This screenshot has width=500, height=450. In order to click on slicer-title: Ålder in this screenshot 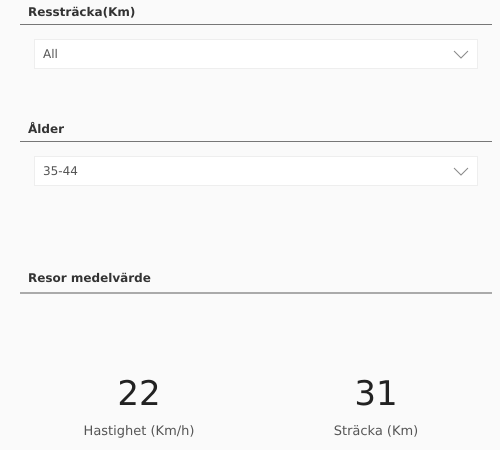, I will do `click(256, 130)`.